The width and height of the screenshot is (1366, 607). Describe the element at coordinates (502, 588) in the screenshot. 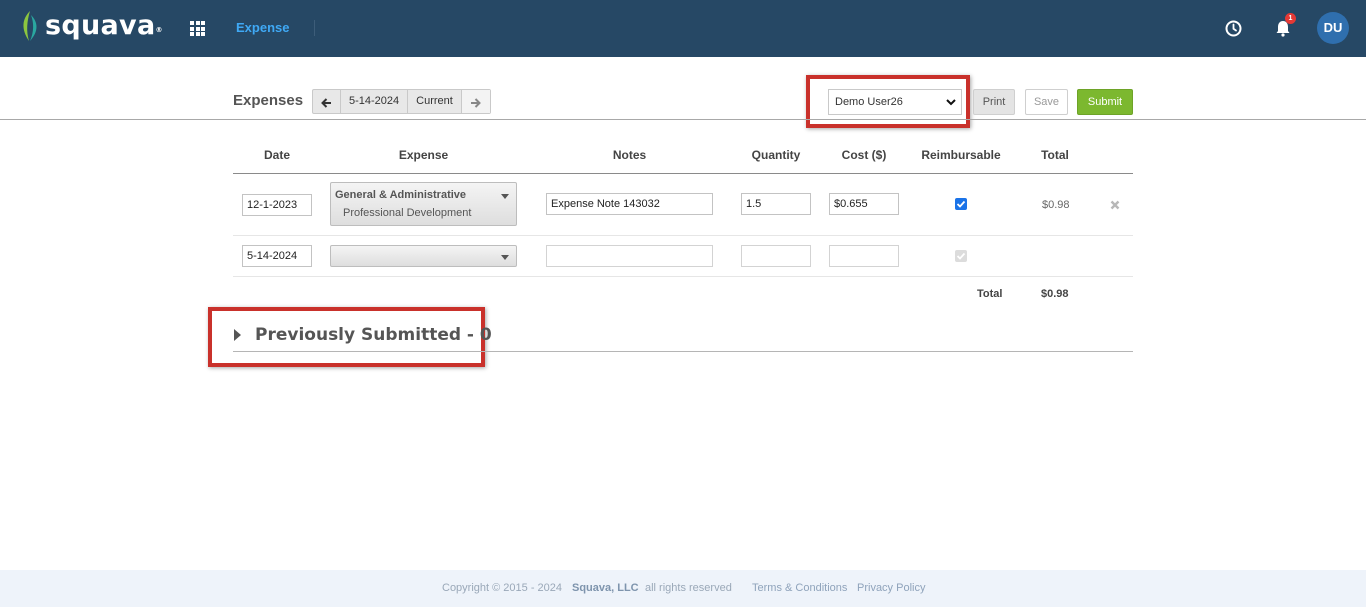

I see `copyright-text: Copyright © 2015 - 2024` at that location.